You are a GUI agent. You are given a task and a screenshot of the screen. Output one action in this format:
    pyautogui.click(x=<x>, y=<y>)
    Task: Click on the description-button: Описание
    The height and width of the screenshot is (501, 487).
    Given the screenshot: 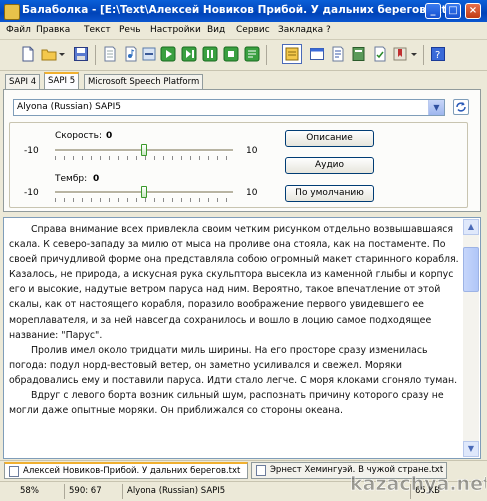 What is the action you would take?
    pyautogui.click(x=329, y=138)
    